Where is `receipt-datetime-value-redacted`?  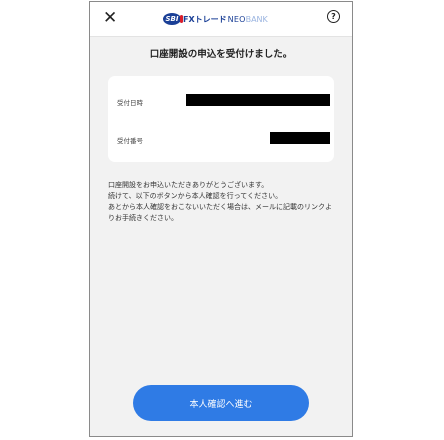
receipt-datetime-value-redacted is located at coordinates (258, 100).